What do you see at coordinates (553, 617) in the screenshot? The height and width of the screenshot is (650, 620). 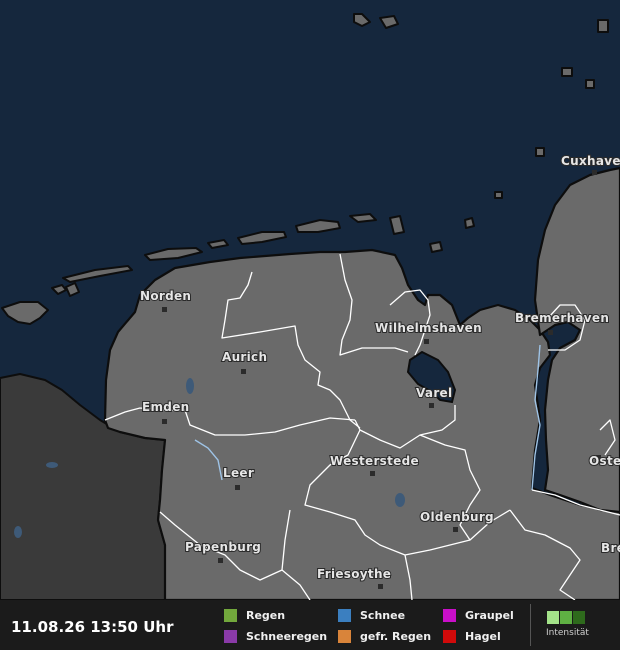 I see `intensity-level-low` at bounding box center [553, 617].